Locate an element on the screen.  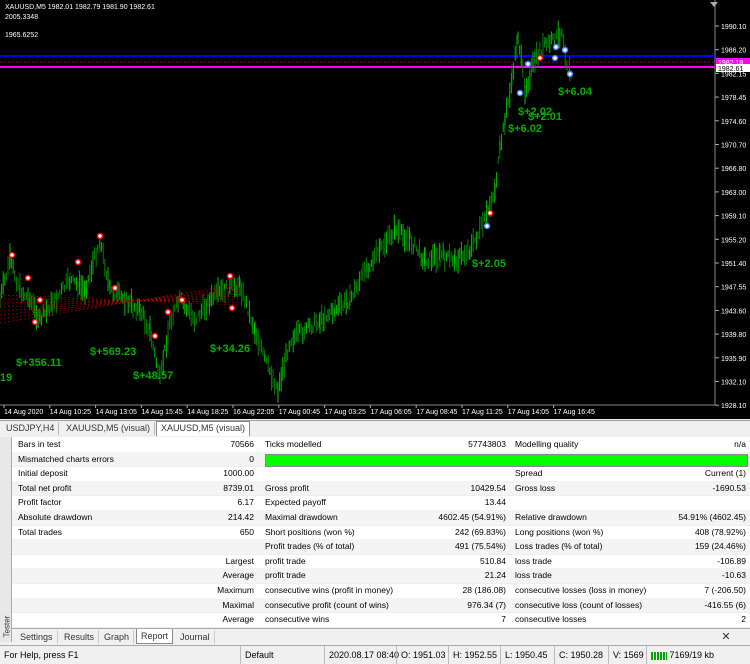
price-tick-label: 1970.70 is located at coordinates (733, 146).